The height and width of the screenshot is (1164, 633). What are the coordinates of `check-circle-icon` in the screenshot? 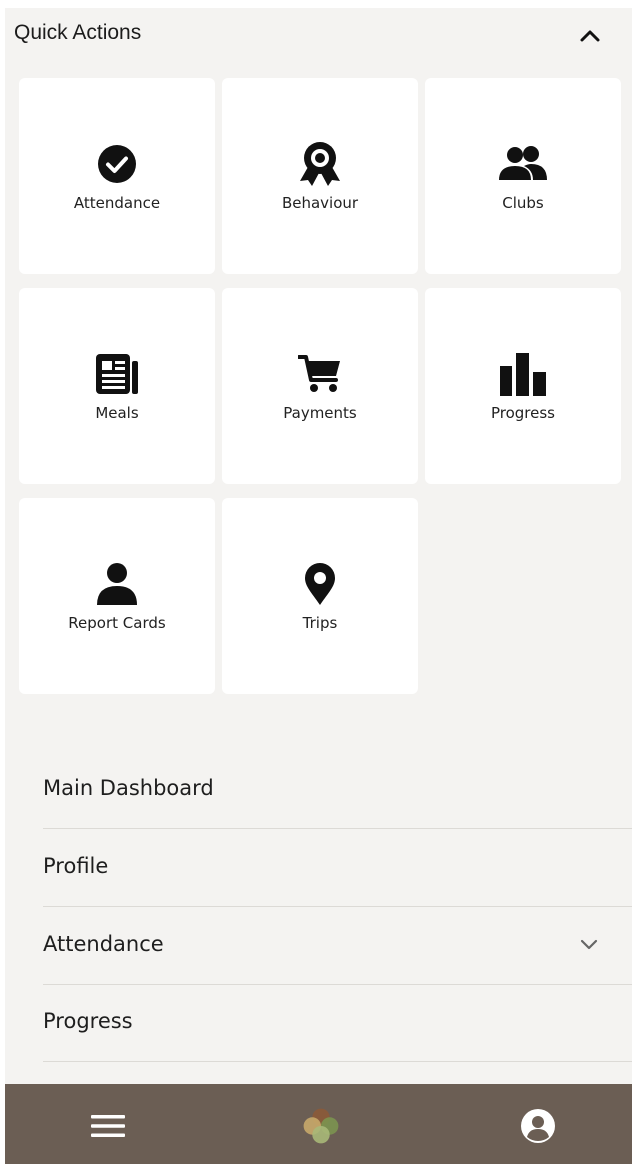 It's located at (117, 164).